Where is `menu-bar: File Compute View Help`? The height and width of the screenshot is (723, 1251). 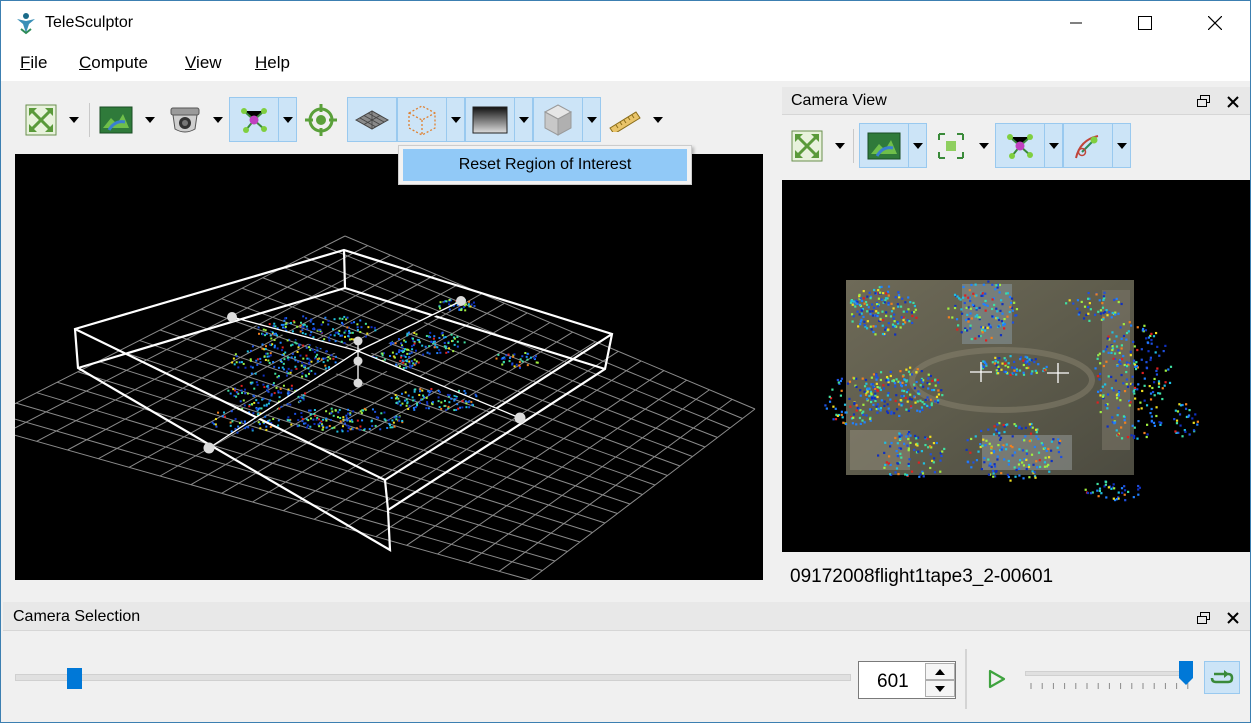 menu-bar: File Compute View Help is located at coordinates (625, 63).